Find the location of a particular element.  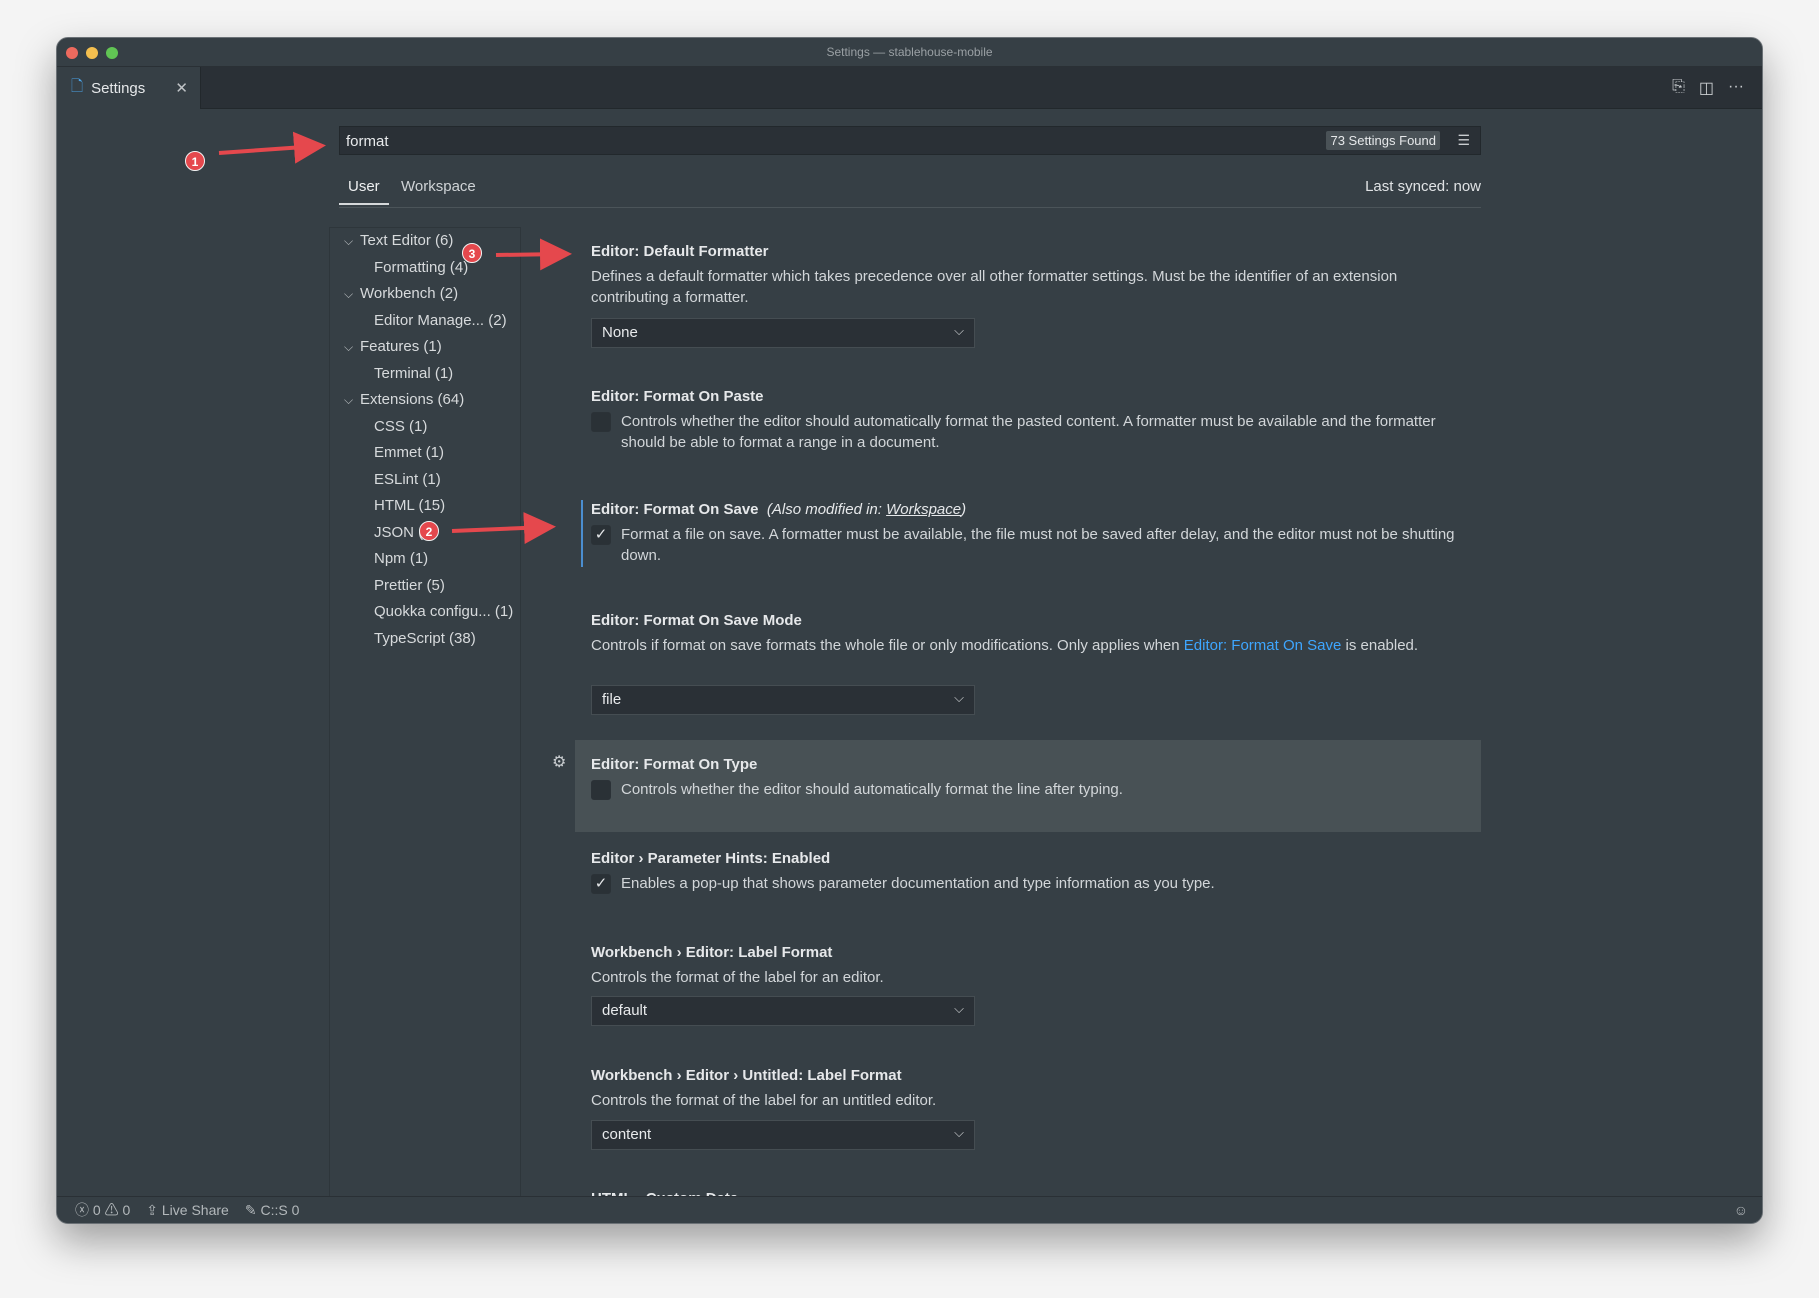

annotation-arrows is located at coordinates (395, 337).